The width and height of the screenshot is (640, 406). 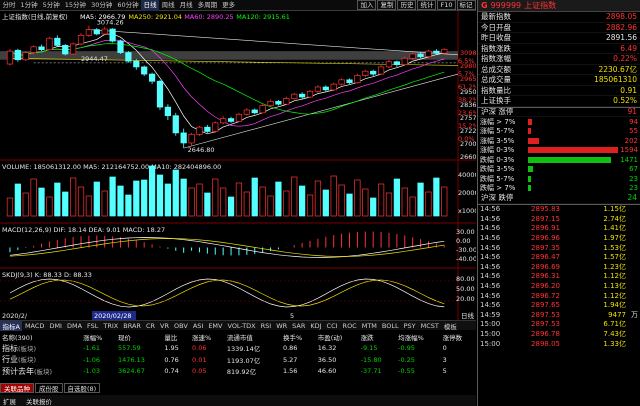 What do you see at coordinates (168, 5) in the screenshot?
I see `period-tab-7: 周线` at bounding box center [168, 5].